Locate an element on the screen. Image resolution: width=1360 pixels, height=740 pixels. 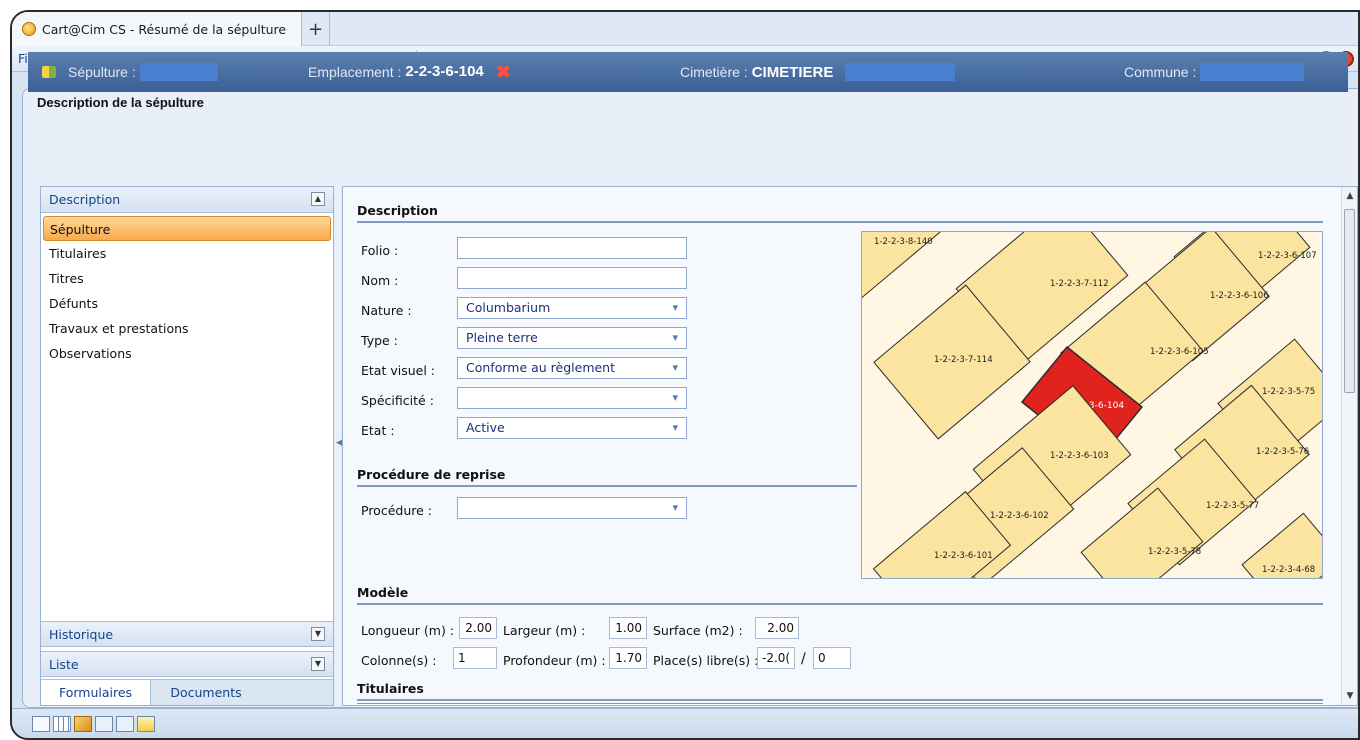
brush-icon is located at coordinates (83, 723).